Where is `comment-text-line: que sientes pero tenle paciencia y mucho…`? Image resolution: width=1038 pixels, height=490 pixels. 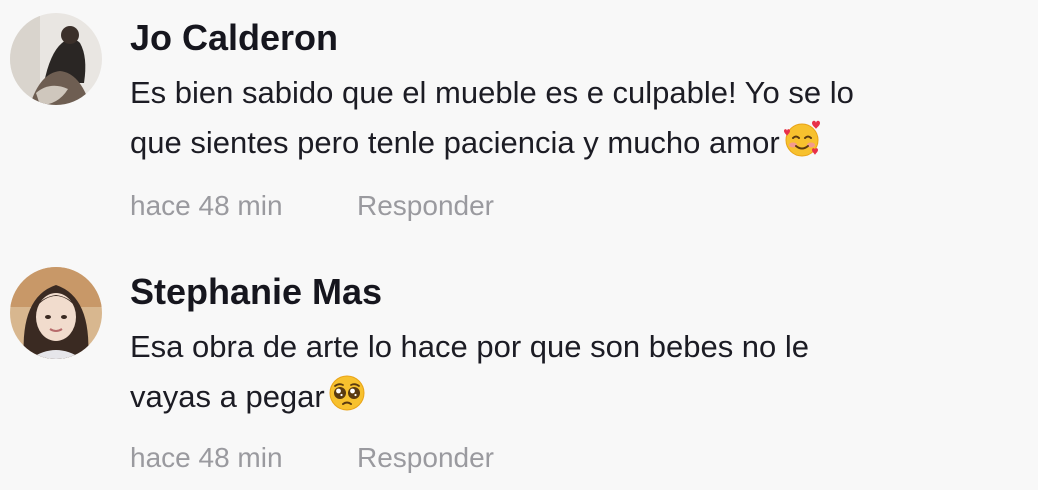 comment-text-line: que sientes pero tenle paciencia y mucho… is located at coordinates (455, 142).